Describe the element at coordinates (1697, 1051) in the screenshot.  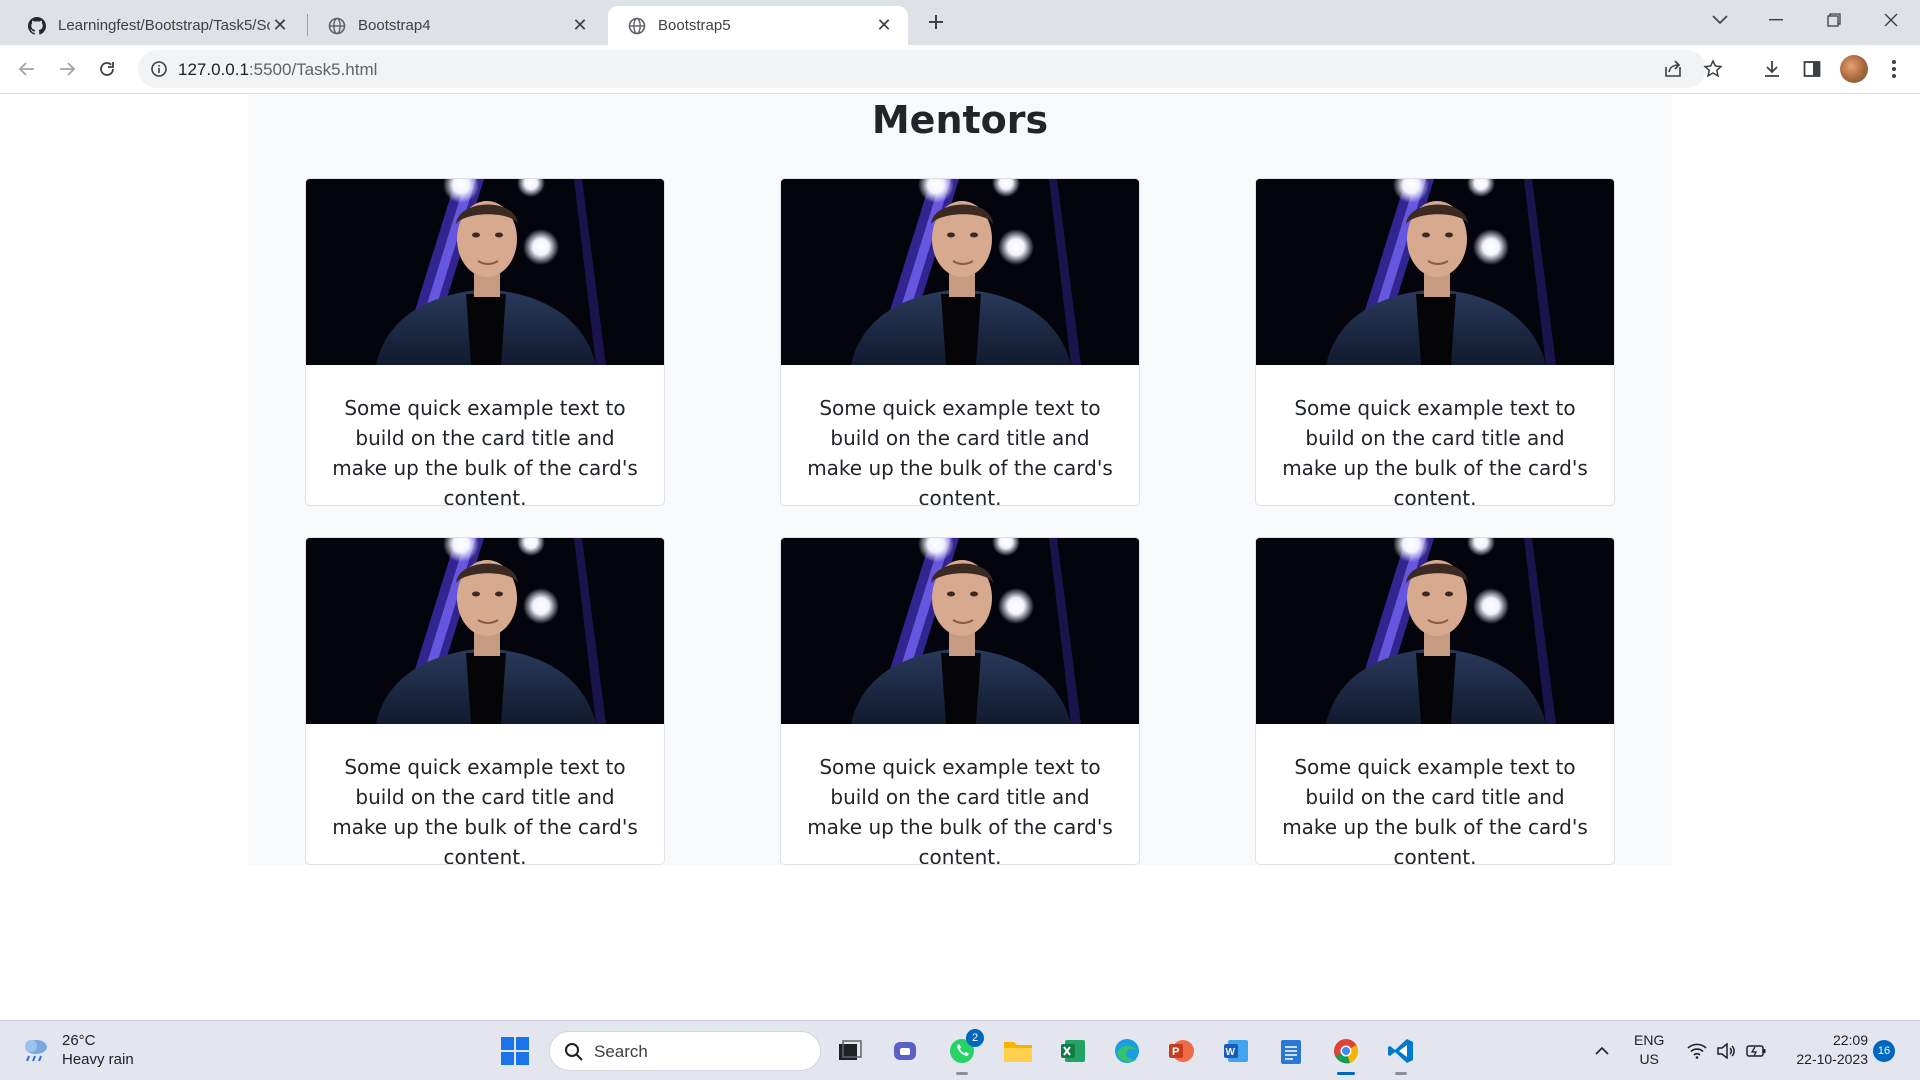
I see `wifi-icon` at that location.